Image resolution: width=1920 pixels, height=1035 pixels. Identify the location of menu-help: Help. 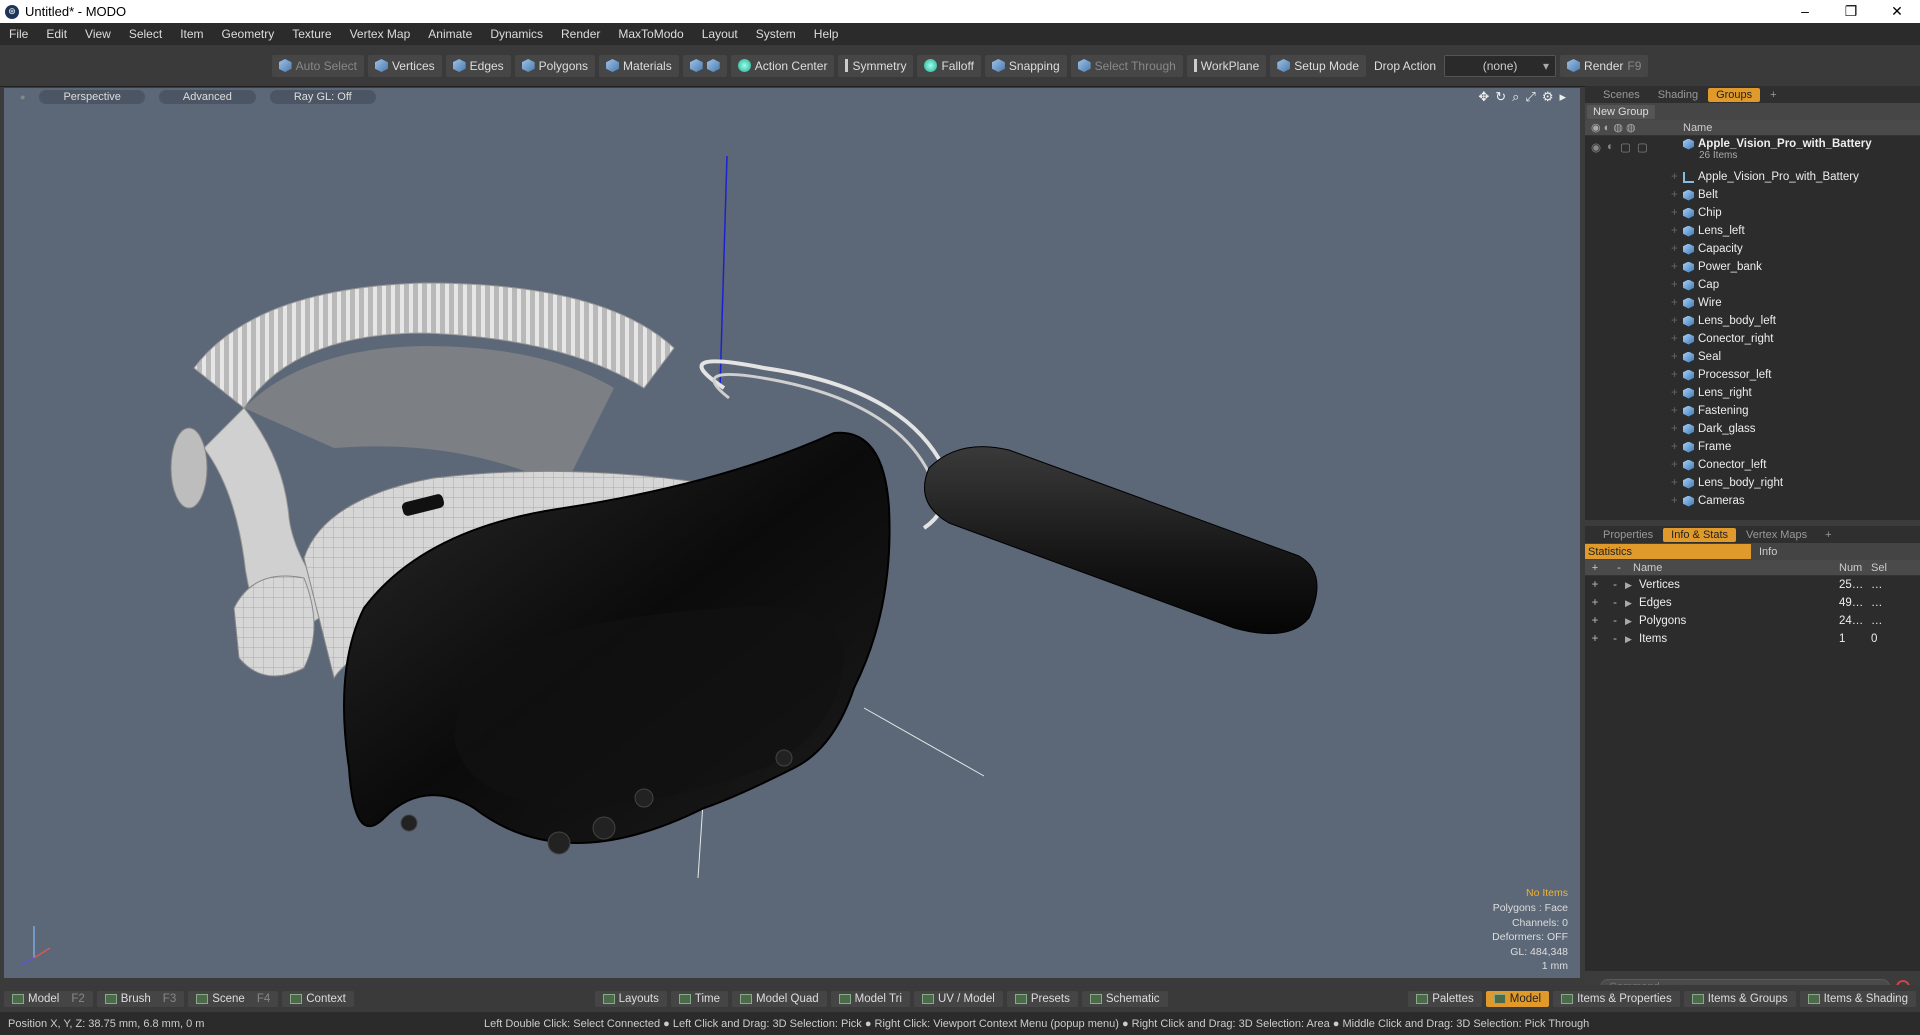
(826, 34).